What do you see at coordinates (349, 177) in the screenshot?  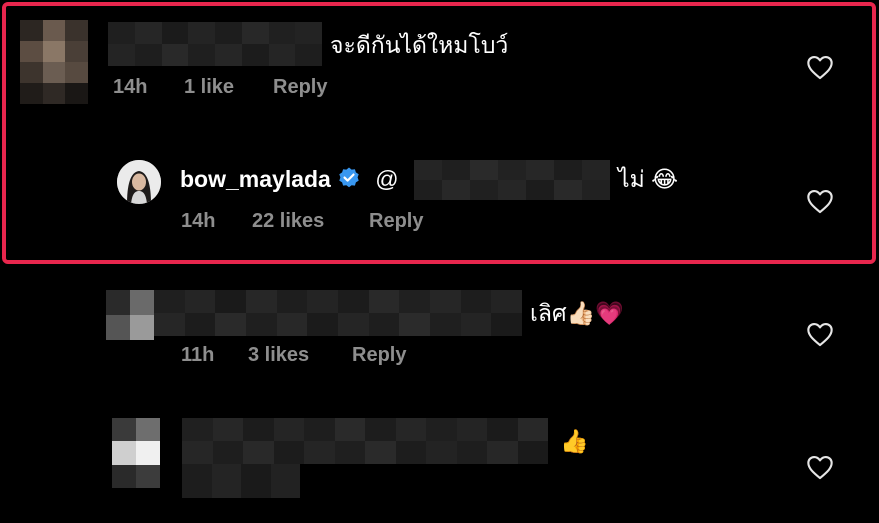 I see `verified-badge-icon` at bounding box center [349, 177].